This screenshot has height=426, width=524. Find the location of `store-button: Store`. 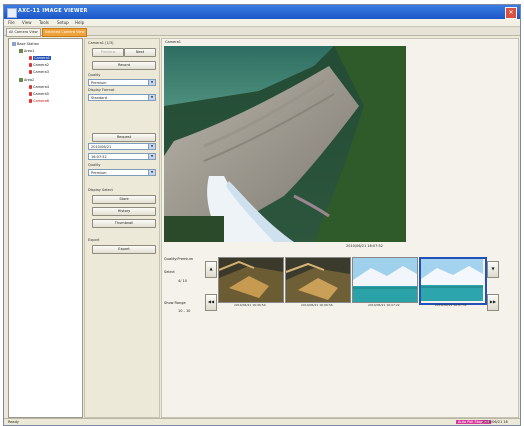

store-button: Store is located at coordinates (124, 199).